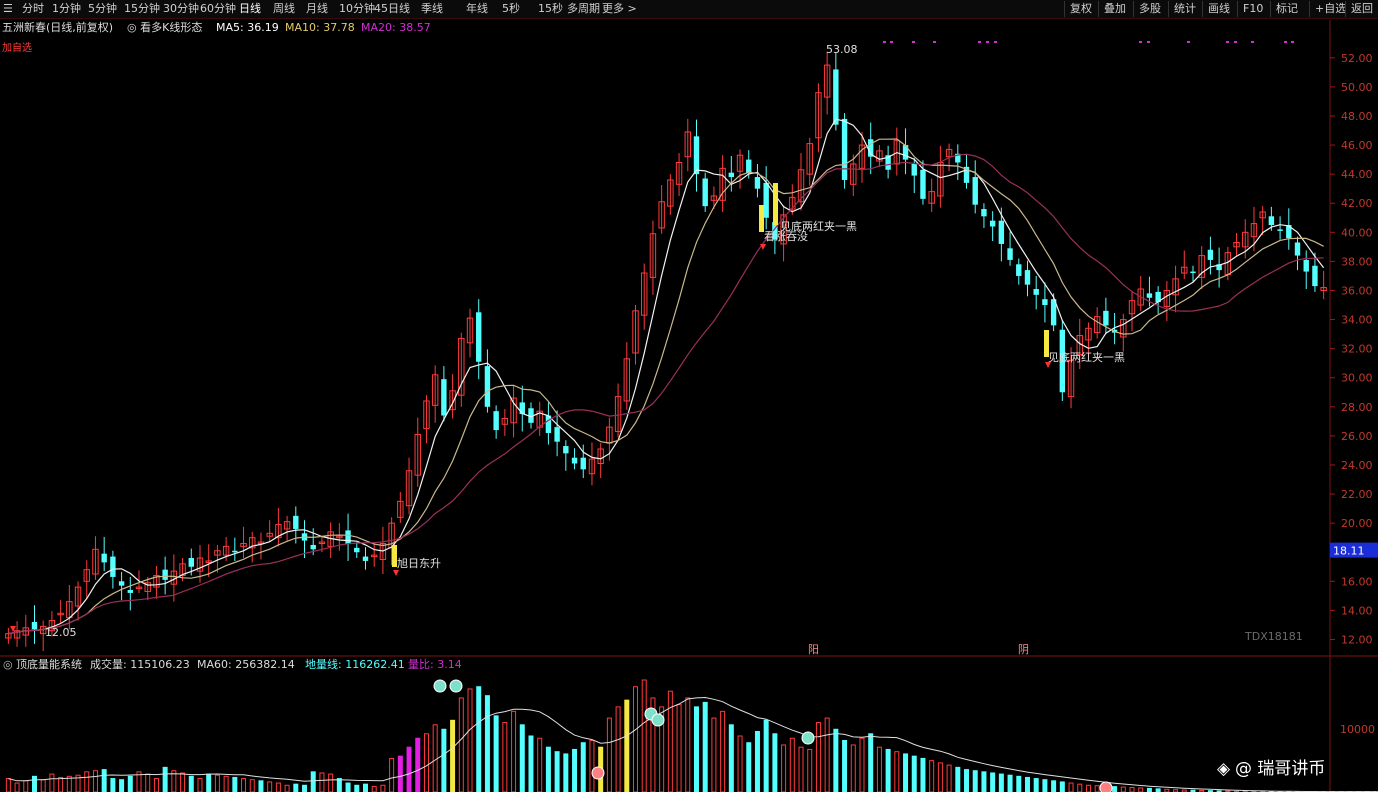  I want to click on volume-signal-dot, so click(658, 720).